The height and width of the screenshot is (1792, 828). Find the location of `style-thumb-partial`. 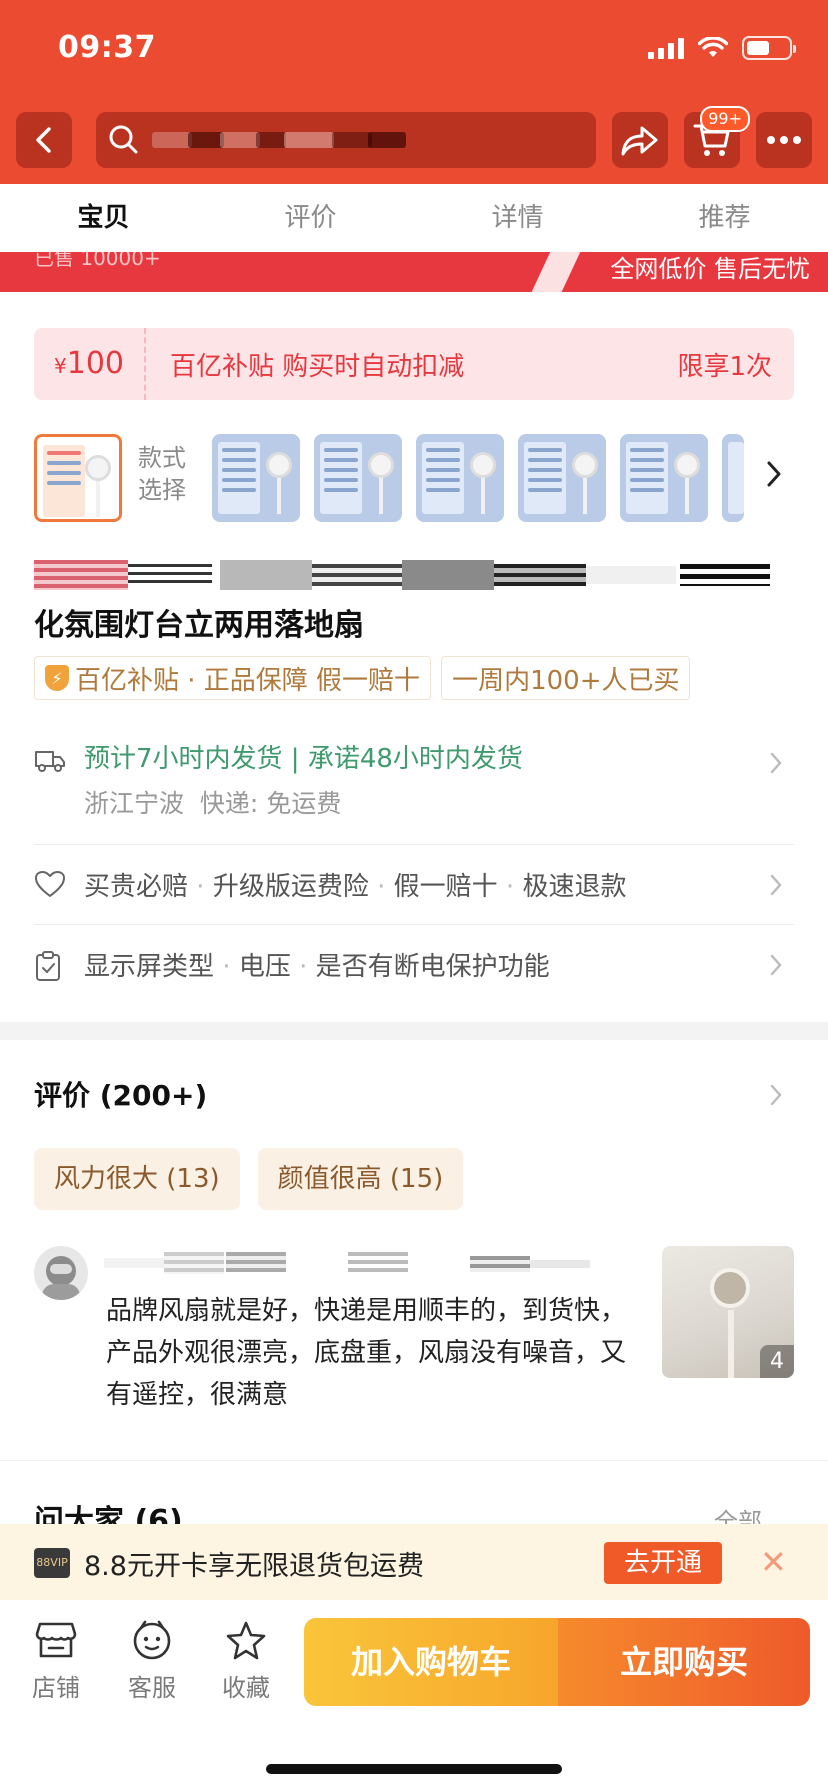

style-thumb-partial is located at coordinates (733, 478).